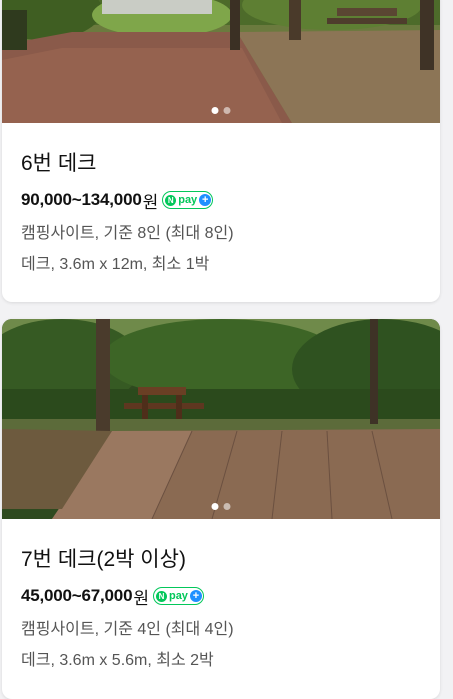 The image size is (453, 699). Describe the element at coordinates (81, 199) in the screenshot. I see `price-range: 90,000~134,000` at that location.